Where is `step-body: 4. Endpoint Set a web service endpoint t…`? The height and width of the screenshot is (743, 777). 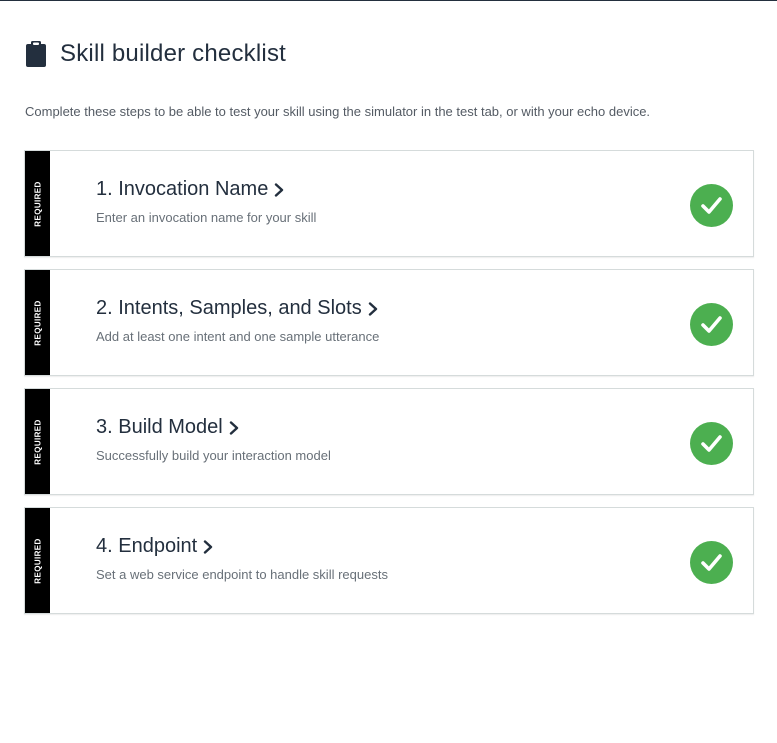
step-body: 4. Endpoint Set a web service endpoint t… is located at coordinates (401, 560).